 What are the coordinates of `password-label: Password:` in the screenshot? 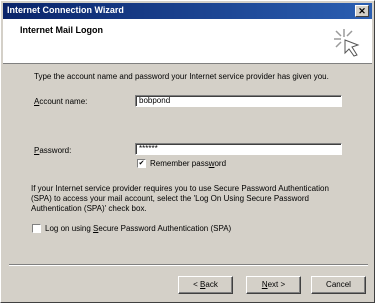 It's located at (53, 150).